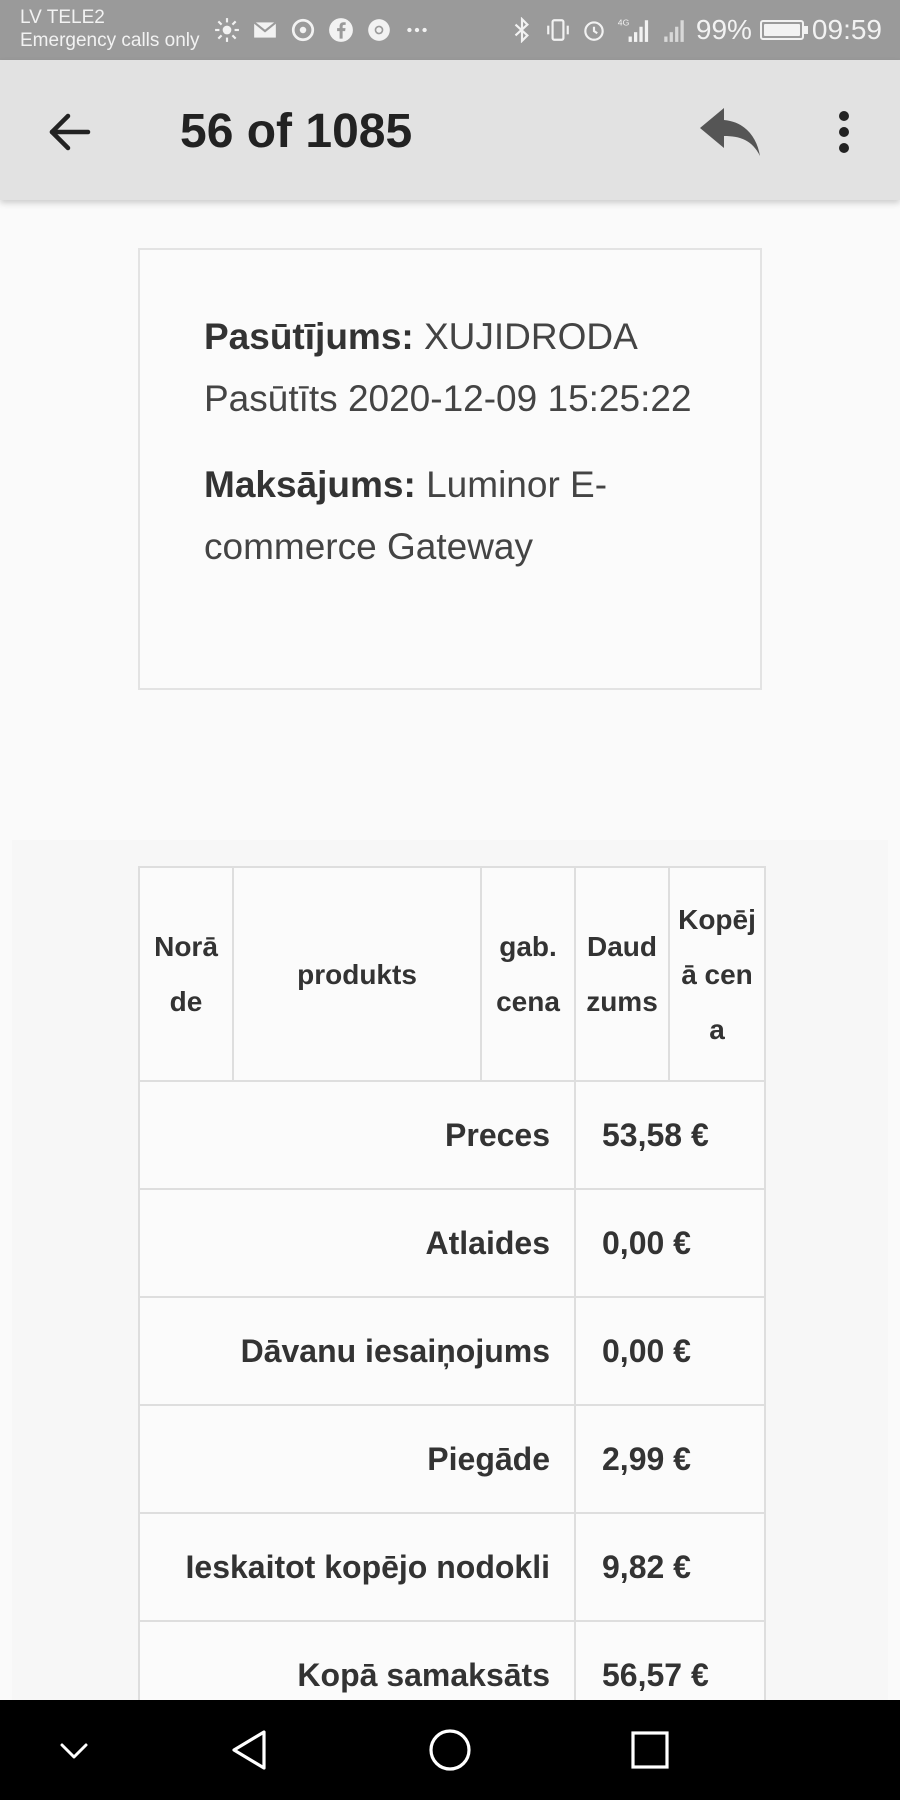 The height and width of the screenshot is (1800, 900). I want to click on collapse-icon, so click(74, 1751).